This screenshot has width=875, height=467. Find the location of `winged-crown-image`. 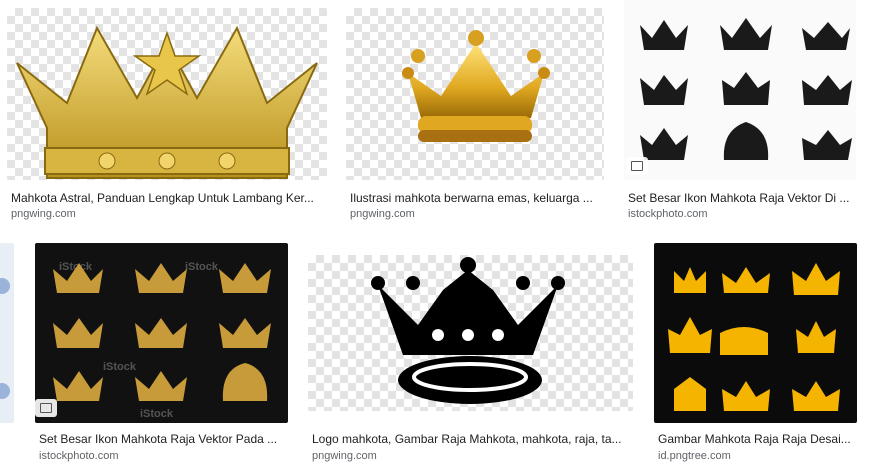

winged-crown-image is located at coordinates (167, 102).